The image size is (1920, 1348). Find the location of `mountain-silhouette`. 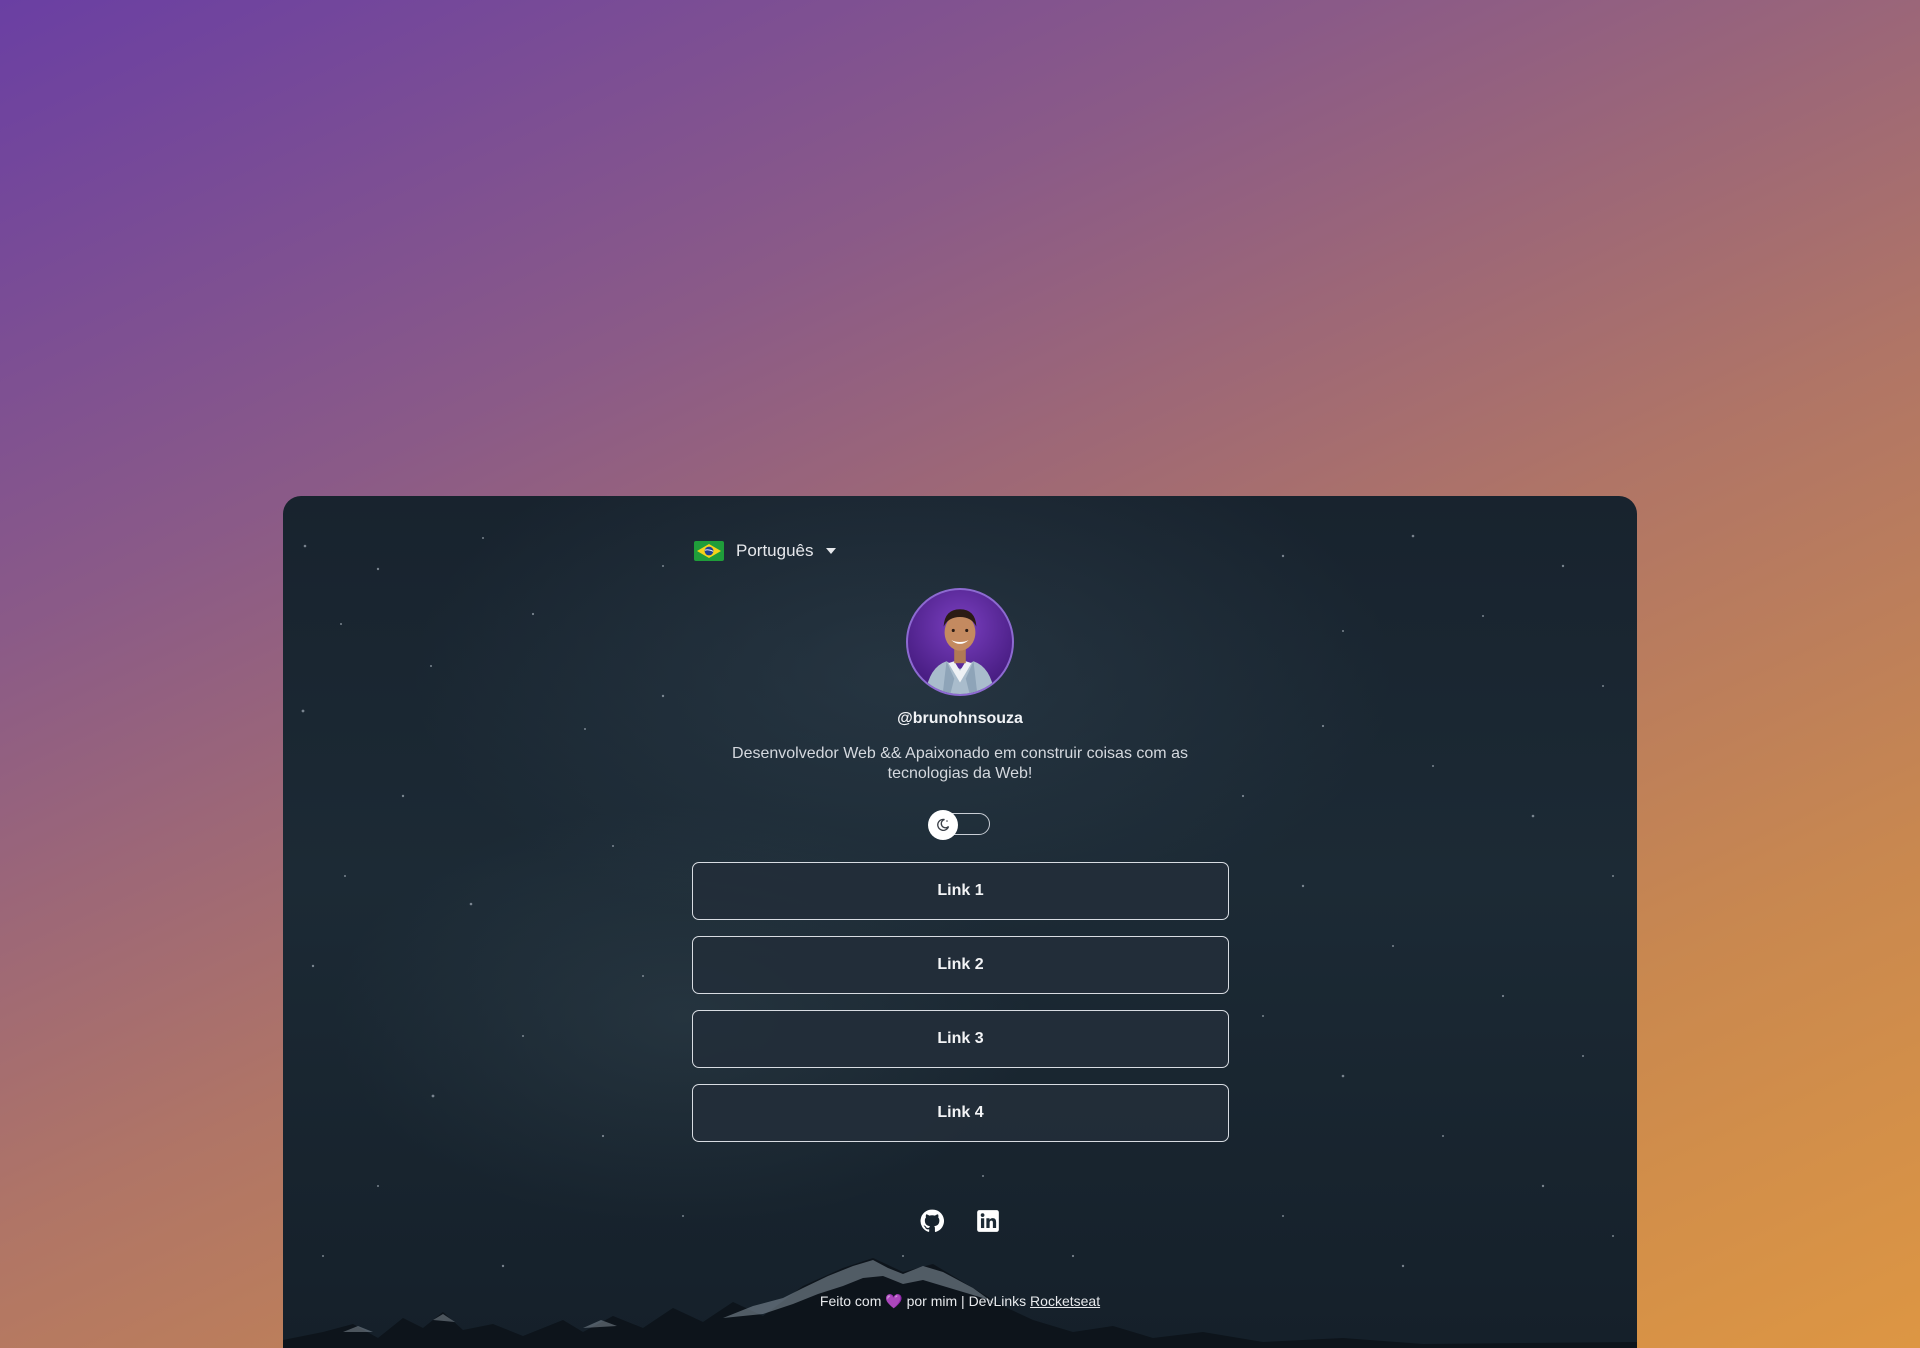

mountain-silhouette is located at coordinates (960, 1303).